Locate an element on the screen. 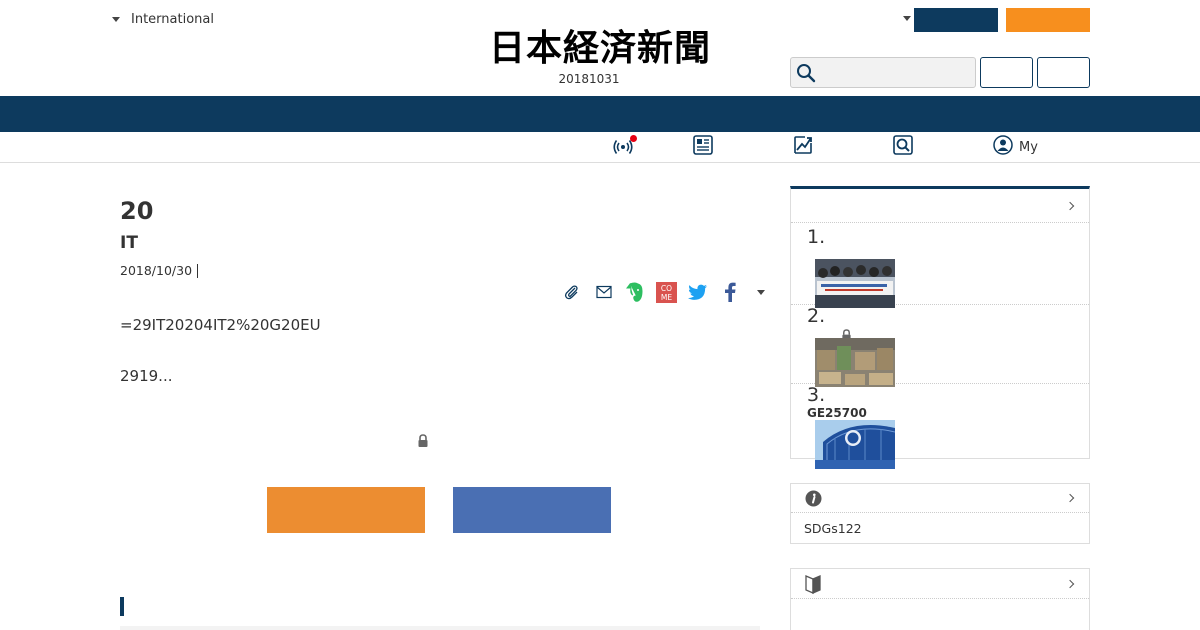  ranking-thumbnail-warehouse is located at coordinates (855, 362).